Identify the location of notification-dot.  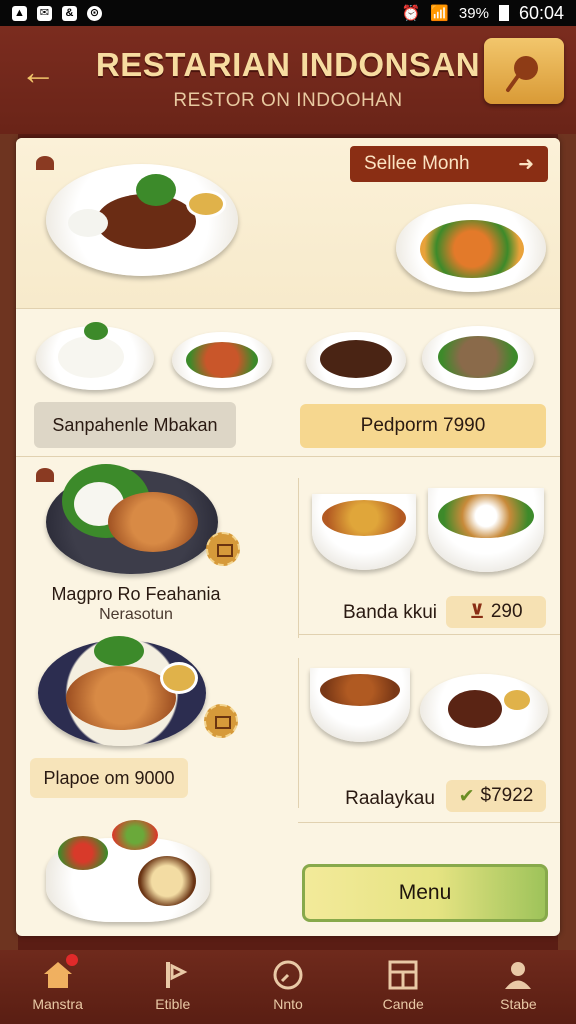
(71, 960).